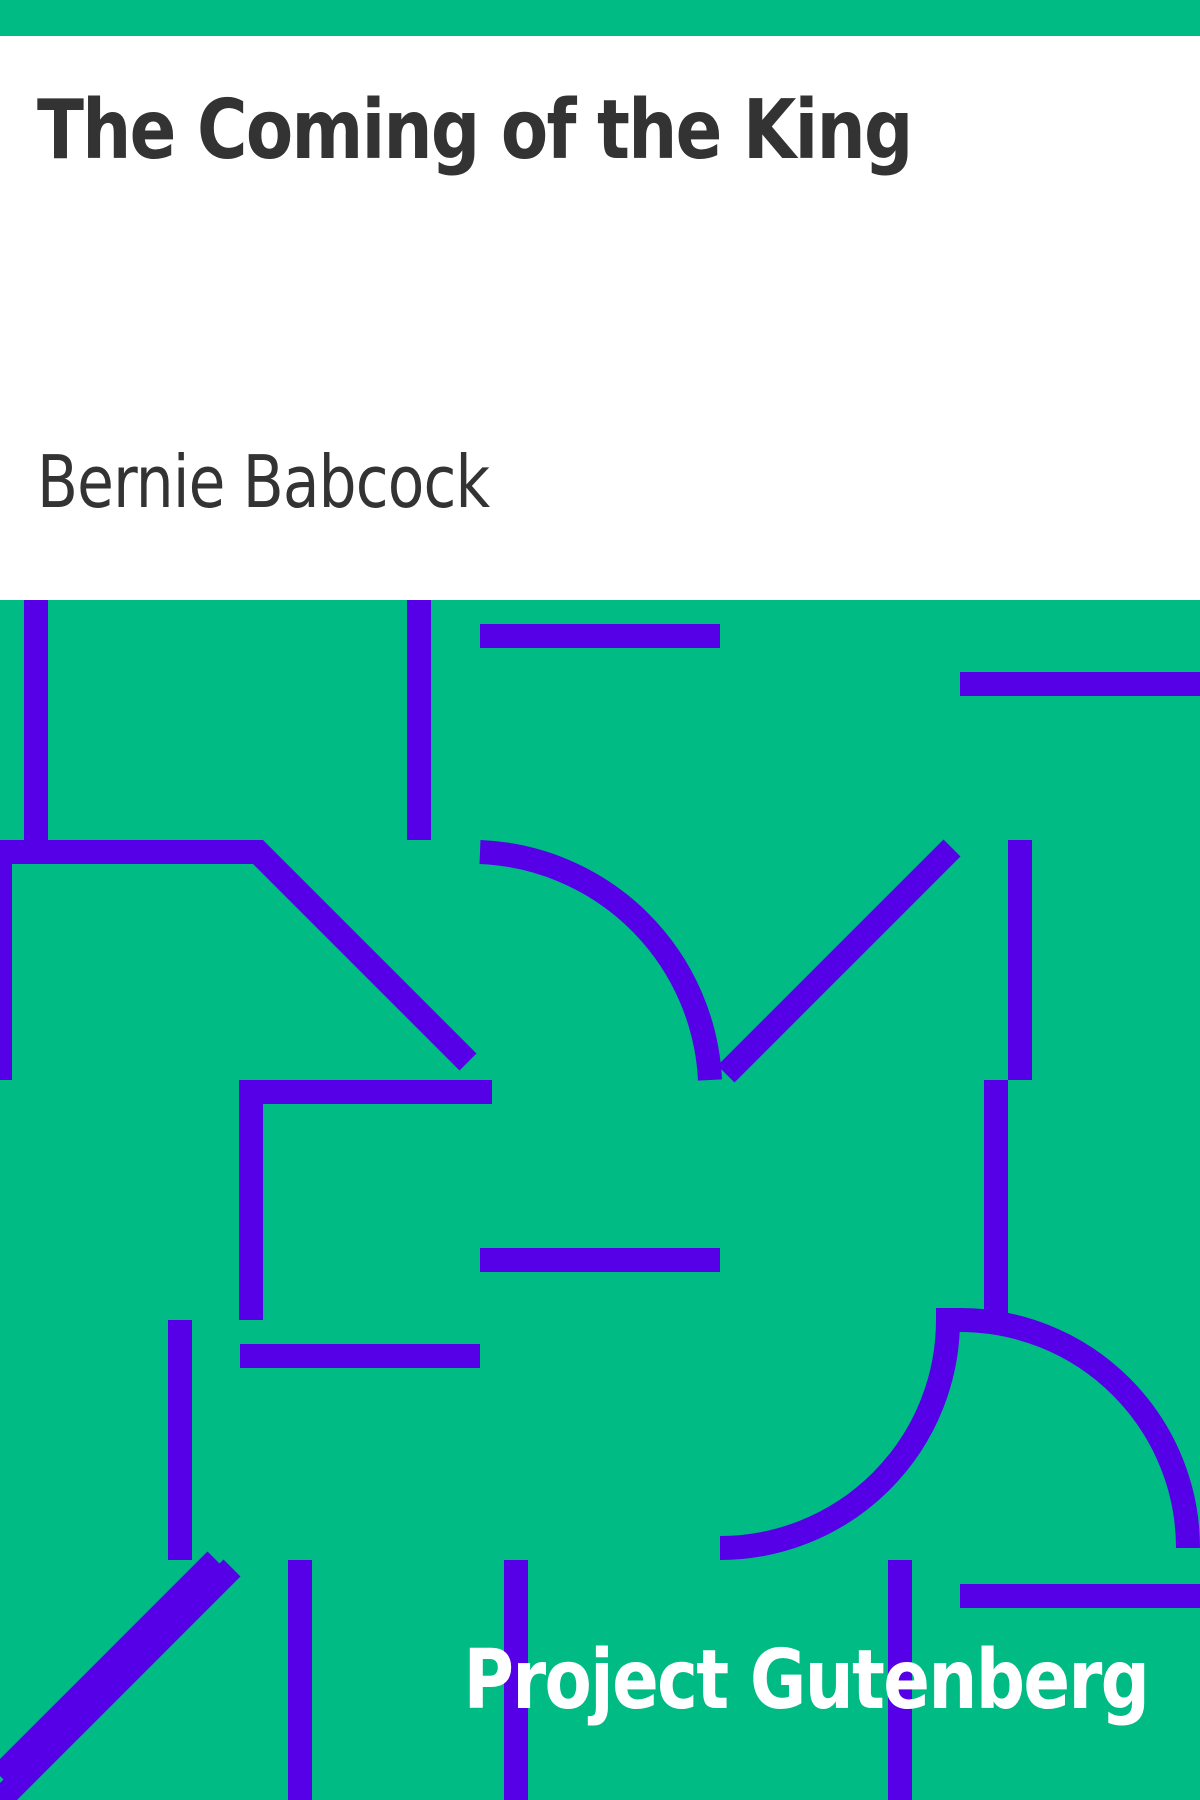  I want to click on book-author: Bernie Babcock, so click(263, 482).